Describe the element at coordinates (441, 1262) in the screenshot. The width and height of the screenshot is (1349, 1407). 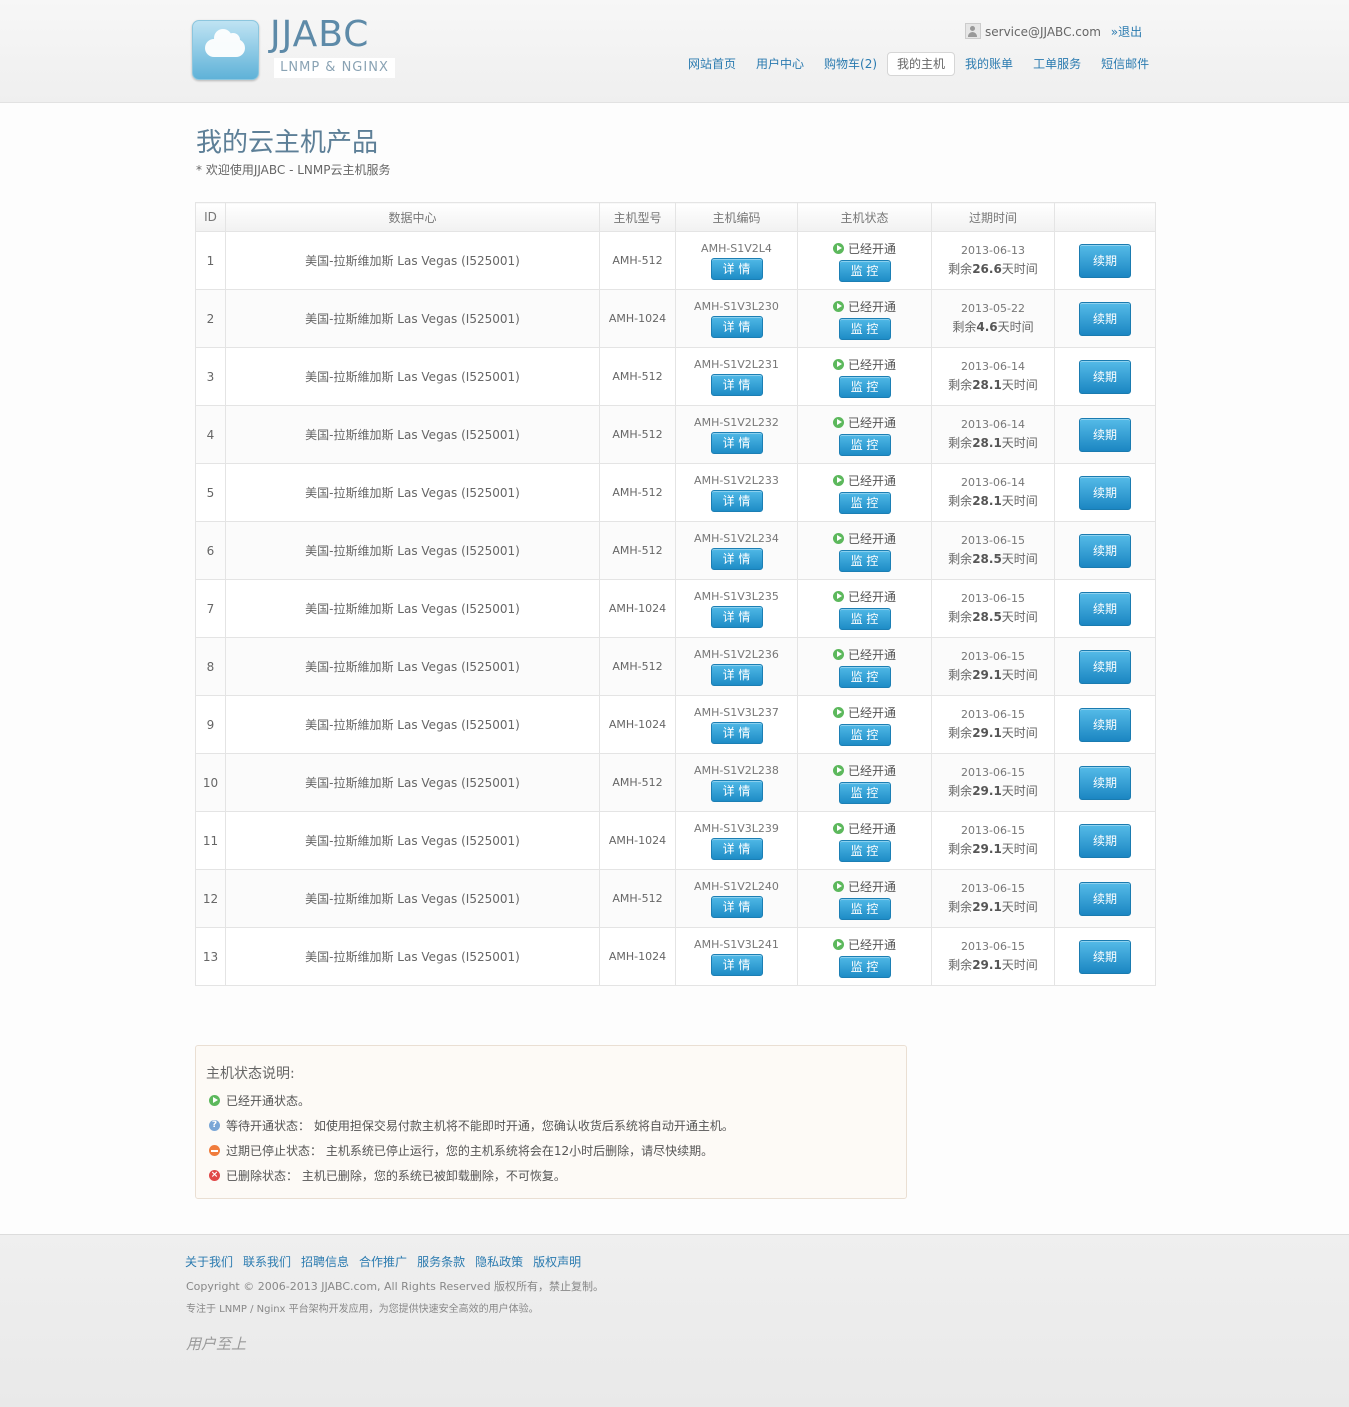
I see `footer-link: 服务条款` at that location.